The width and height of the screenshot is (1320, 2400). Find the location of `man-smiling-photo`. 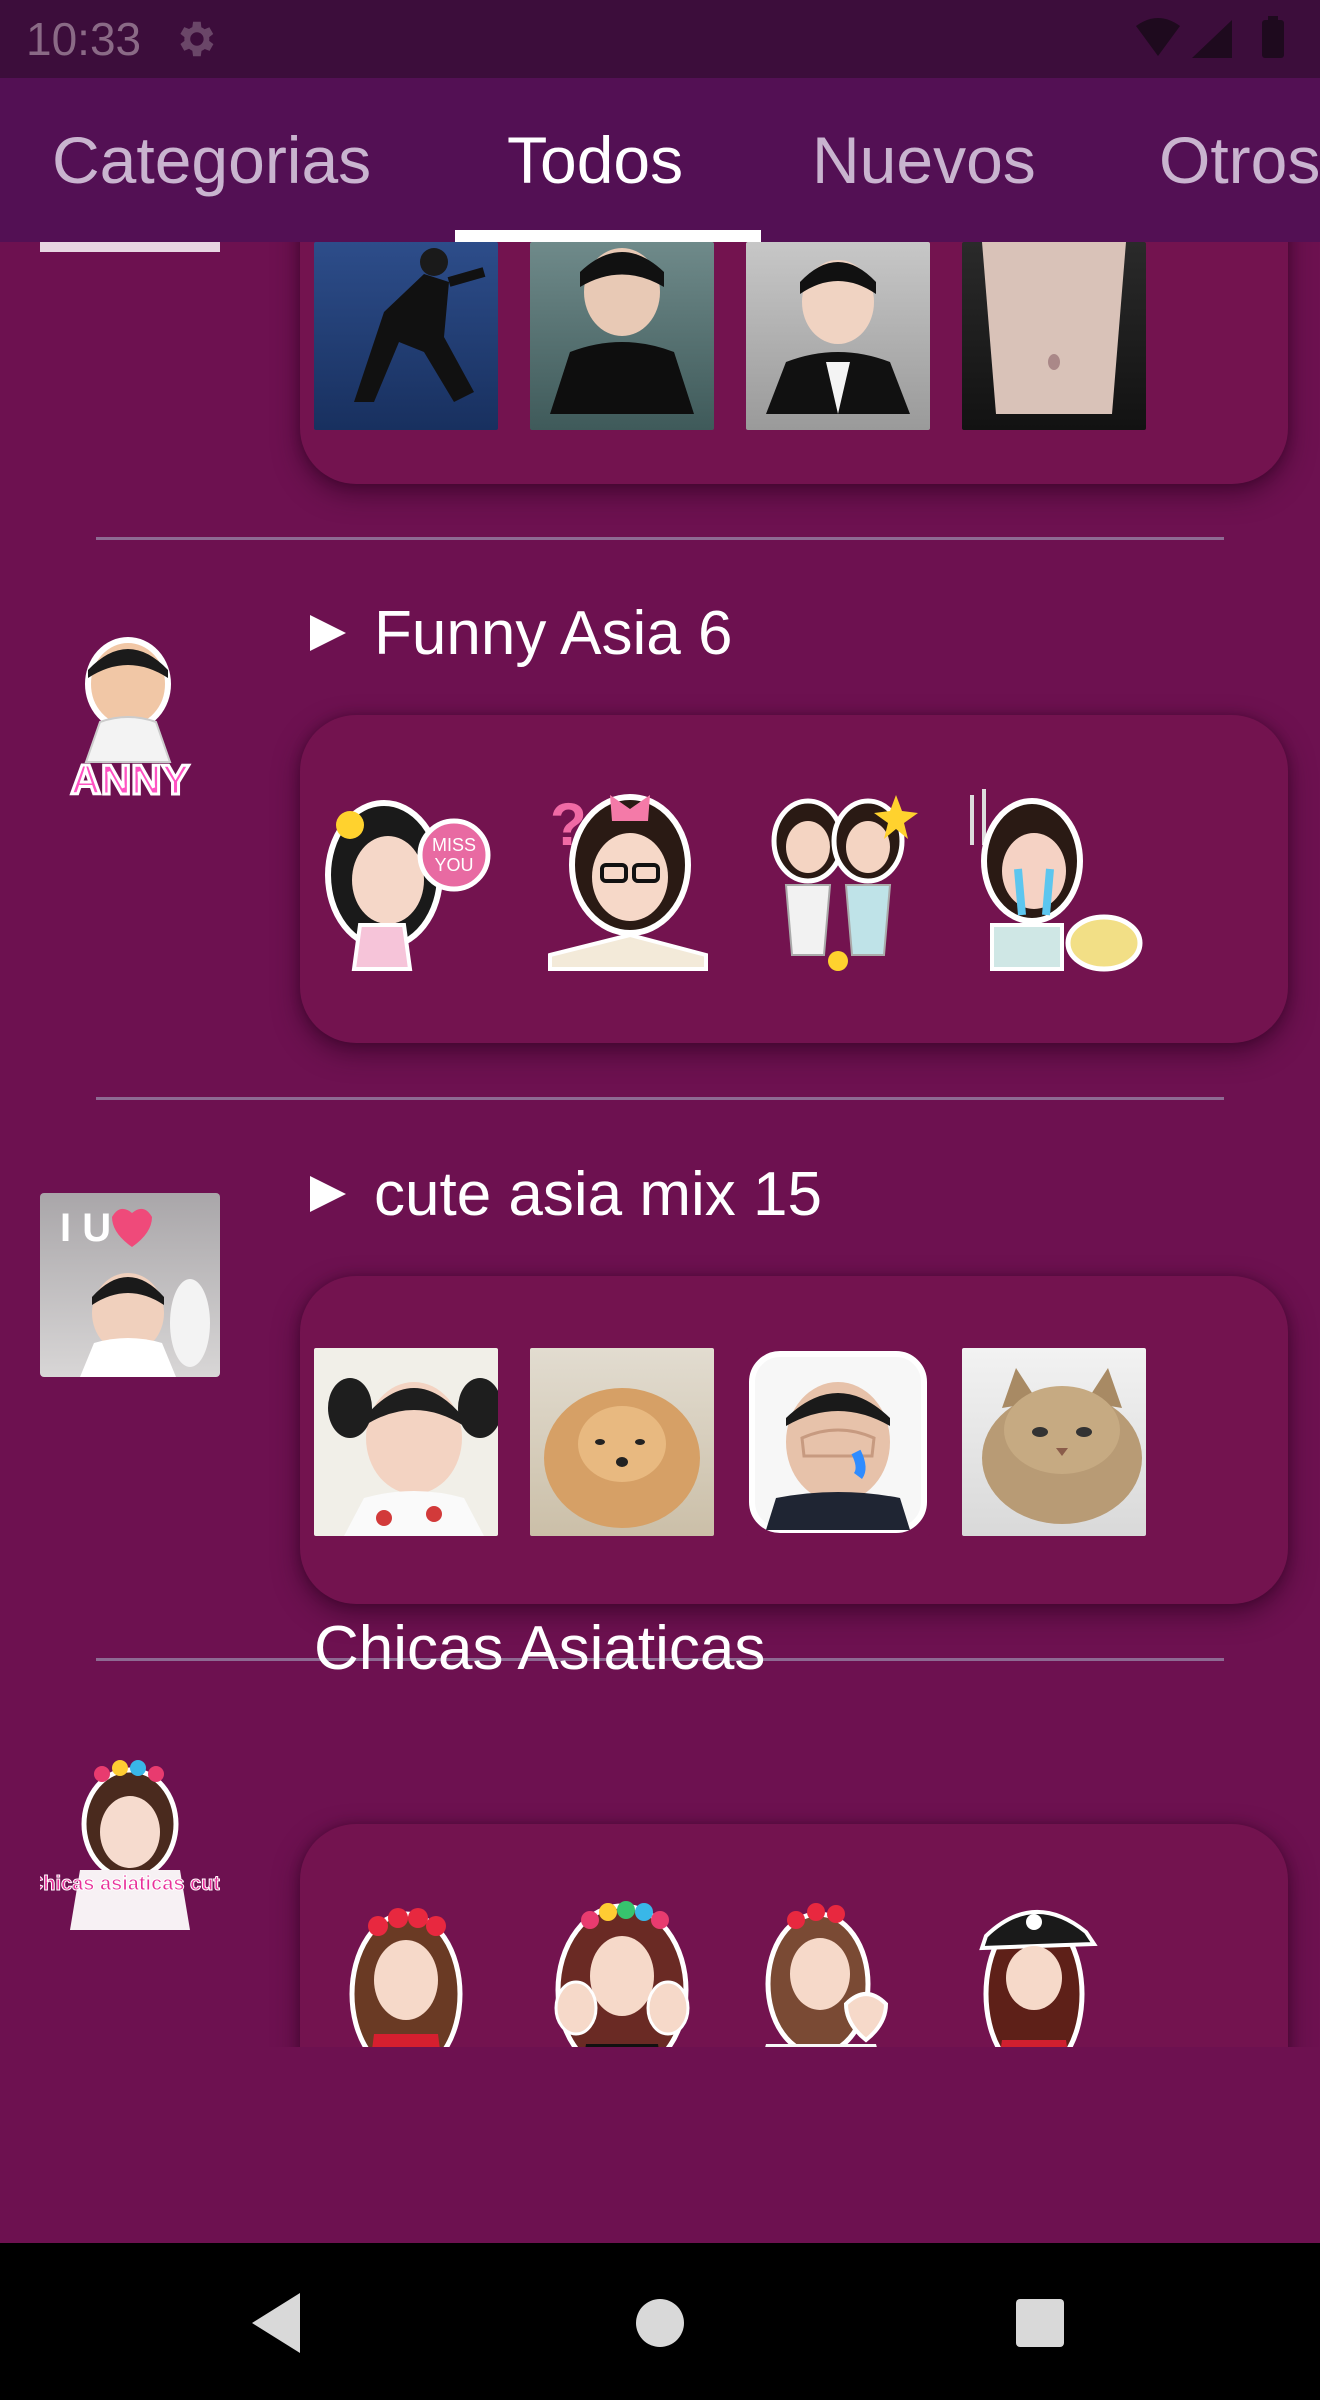

man-smiling-photo is located at coordinates (838, 337).